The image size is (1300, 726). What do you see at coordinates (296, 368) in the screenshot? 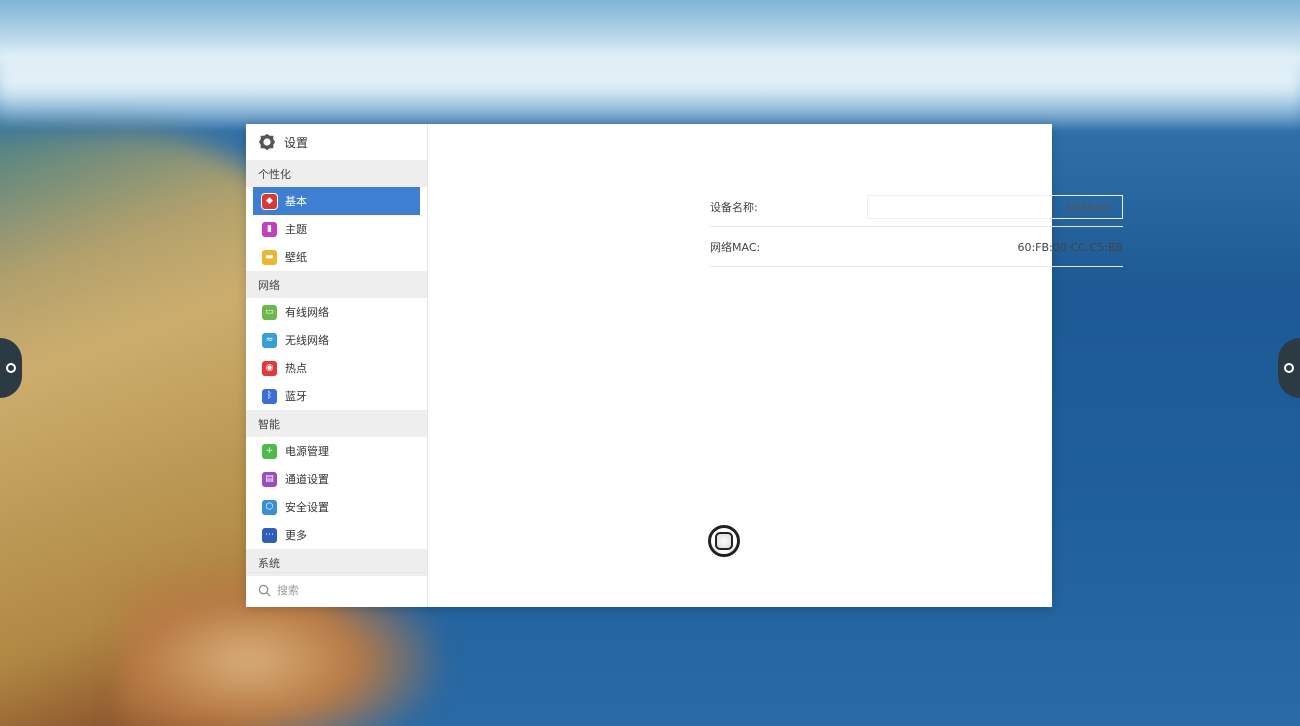
I see `sidebar-item-label: 热点` at bounding box center [296, 368].